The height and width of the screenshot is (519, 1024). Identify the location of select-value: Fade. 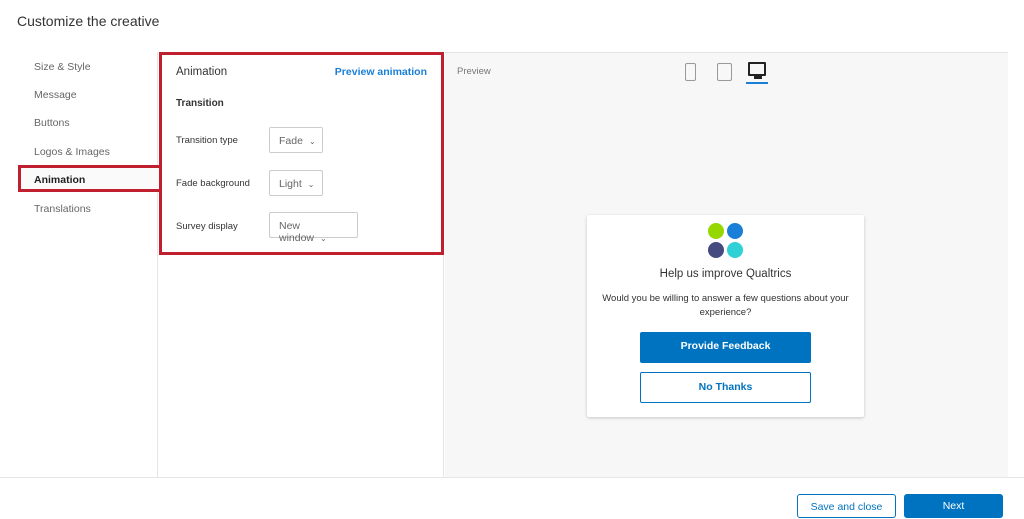
(291, 141).